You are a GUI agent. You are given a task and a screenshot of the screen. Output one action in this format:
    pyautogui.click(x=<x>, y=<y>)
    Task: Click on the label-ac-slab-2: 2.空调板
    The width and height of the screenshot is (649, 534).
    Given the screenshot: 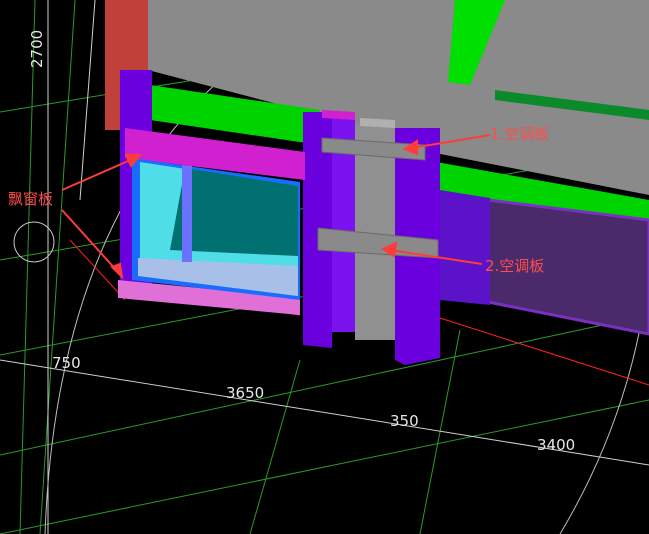 What is the action you would take?
    pyautogui.click(x=514, y=266)
    